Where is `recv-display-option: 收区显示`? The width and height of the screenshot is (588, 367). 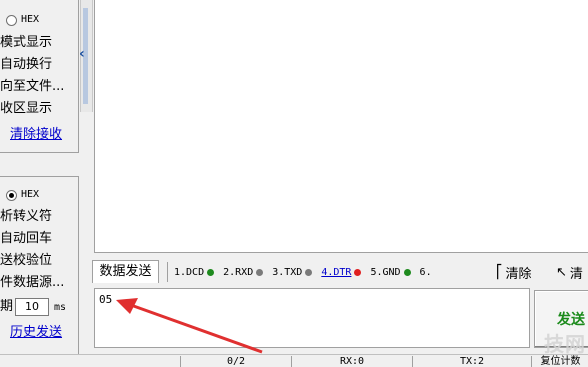
recv-display-option: 收区显示 is located at coordinates (26, 109).